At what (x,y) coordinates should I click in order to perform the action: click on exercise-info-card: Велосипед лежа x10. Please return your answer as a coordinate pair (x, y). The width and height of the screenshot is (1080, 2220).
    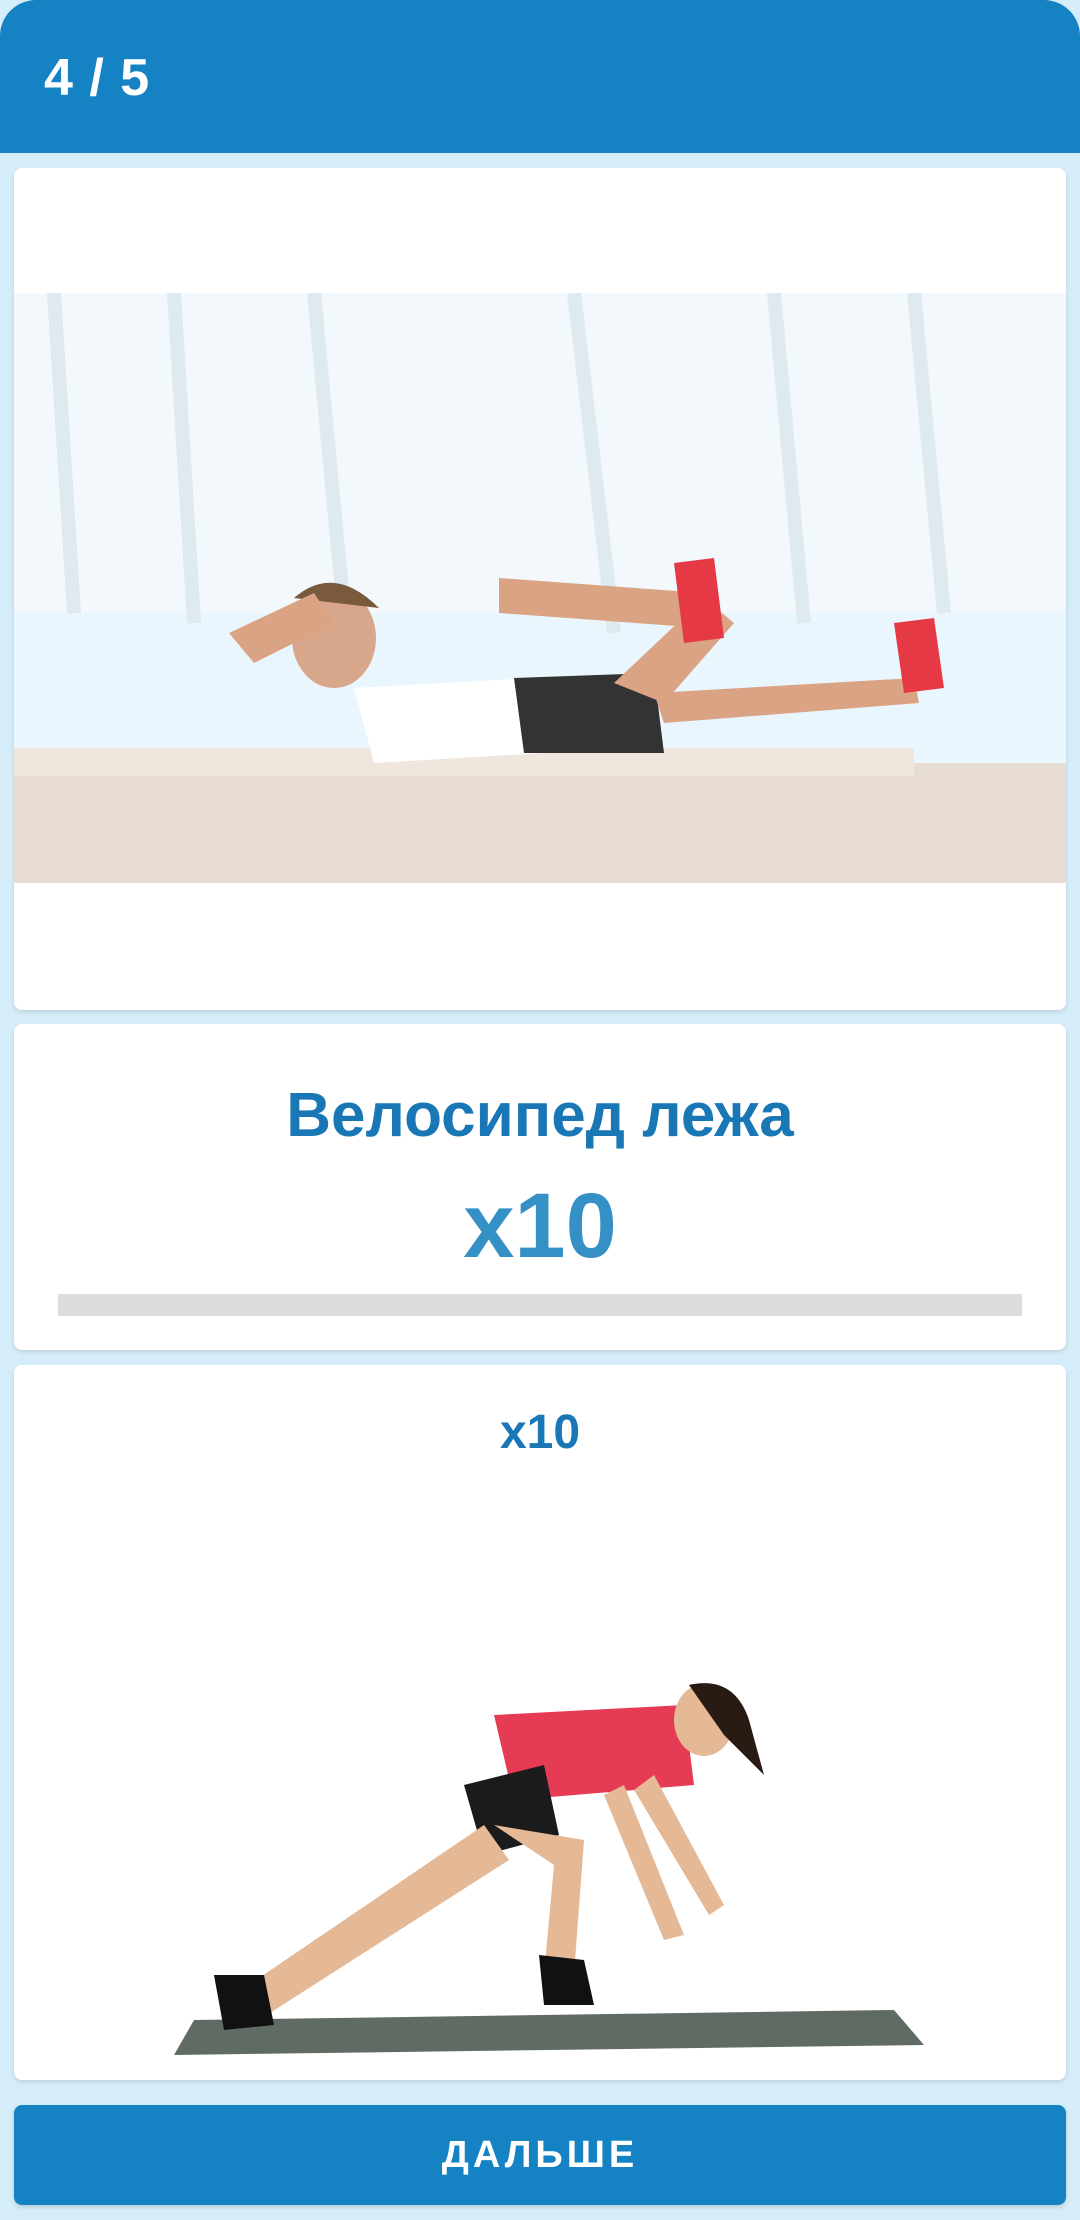
    Looking at the image, I should click on (540, 1187).